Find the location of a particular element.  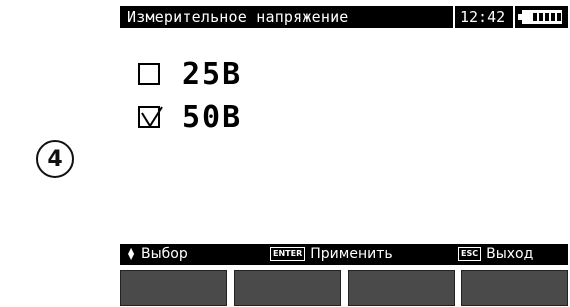

soft-keys is located at coordinates (344, 288).